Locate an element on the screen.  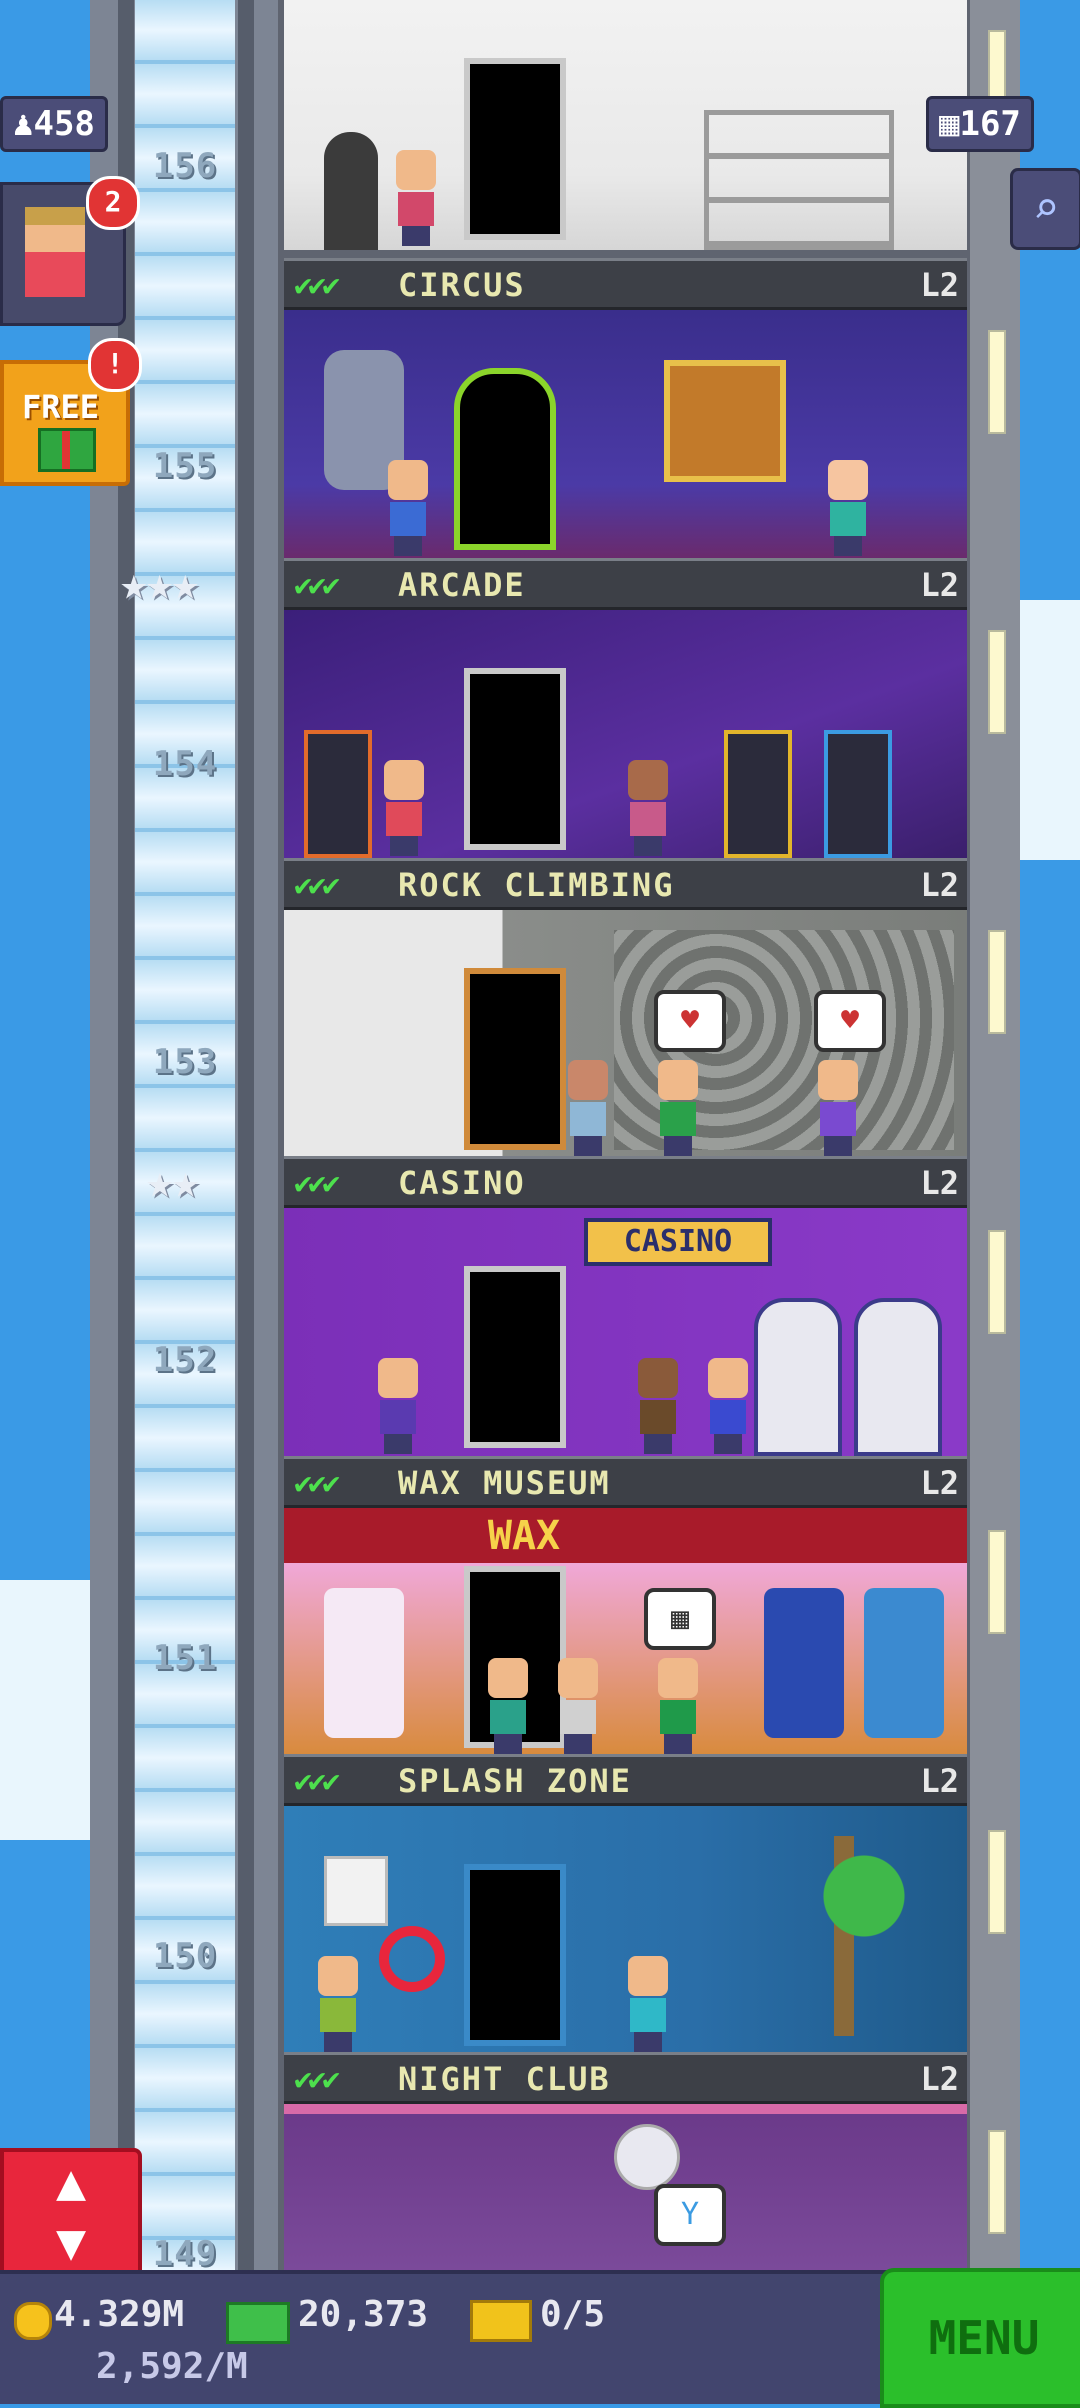
population-counter: ♟458 is located at coordinates (54, 124).